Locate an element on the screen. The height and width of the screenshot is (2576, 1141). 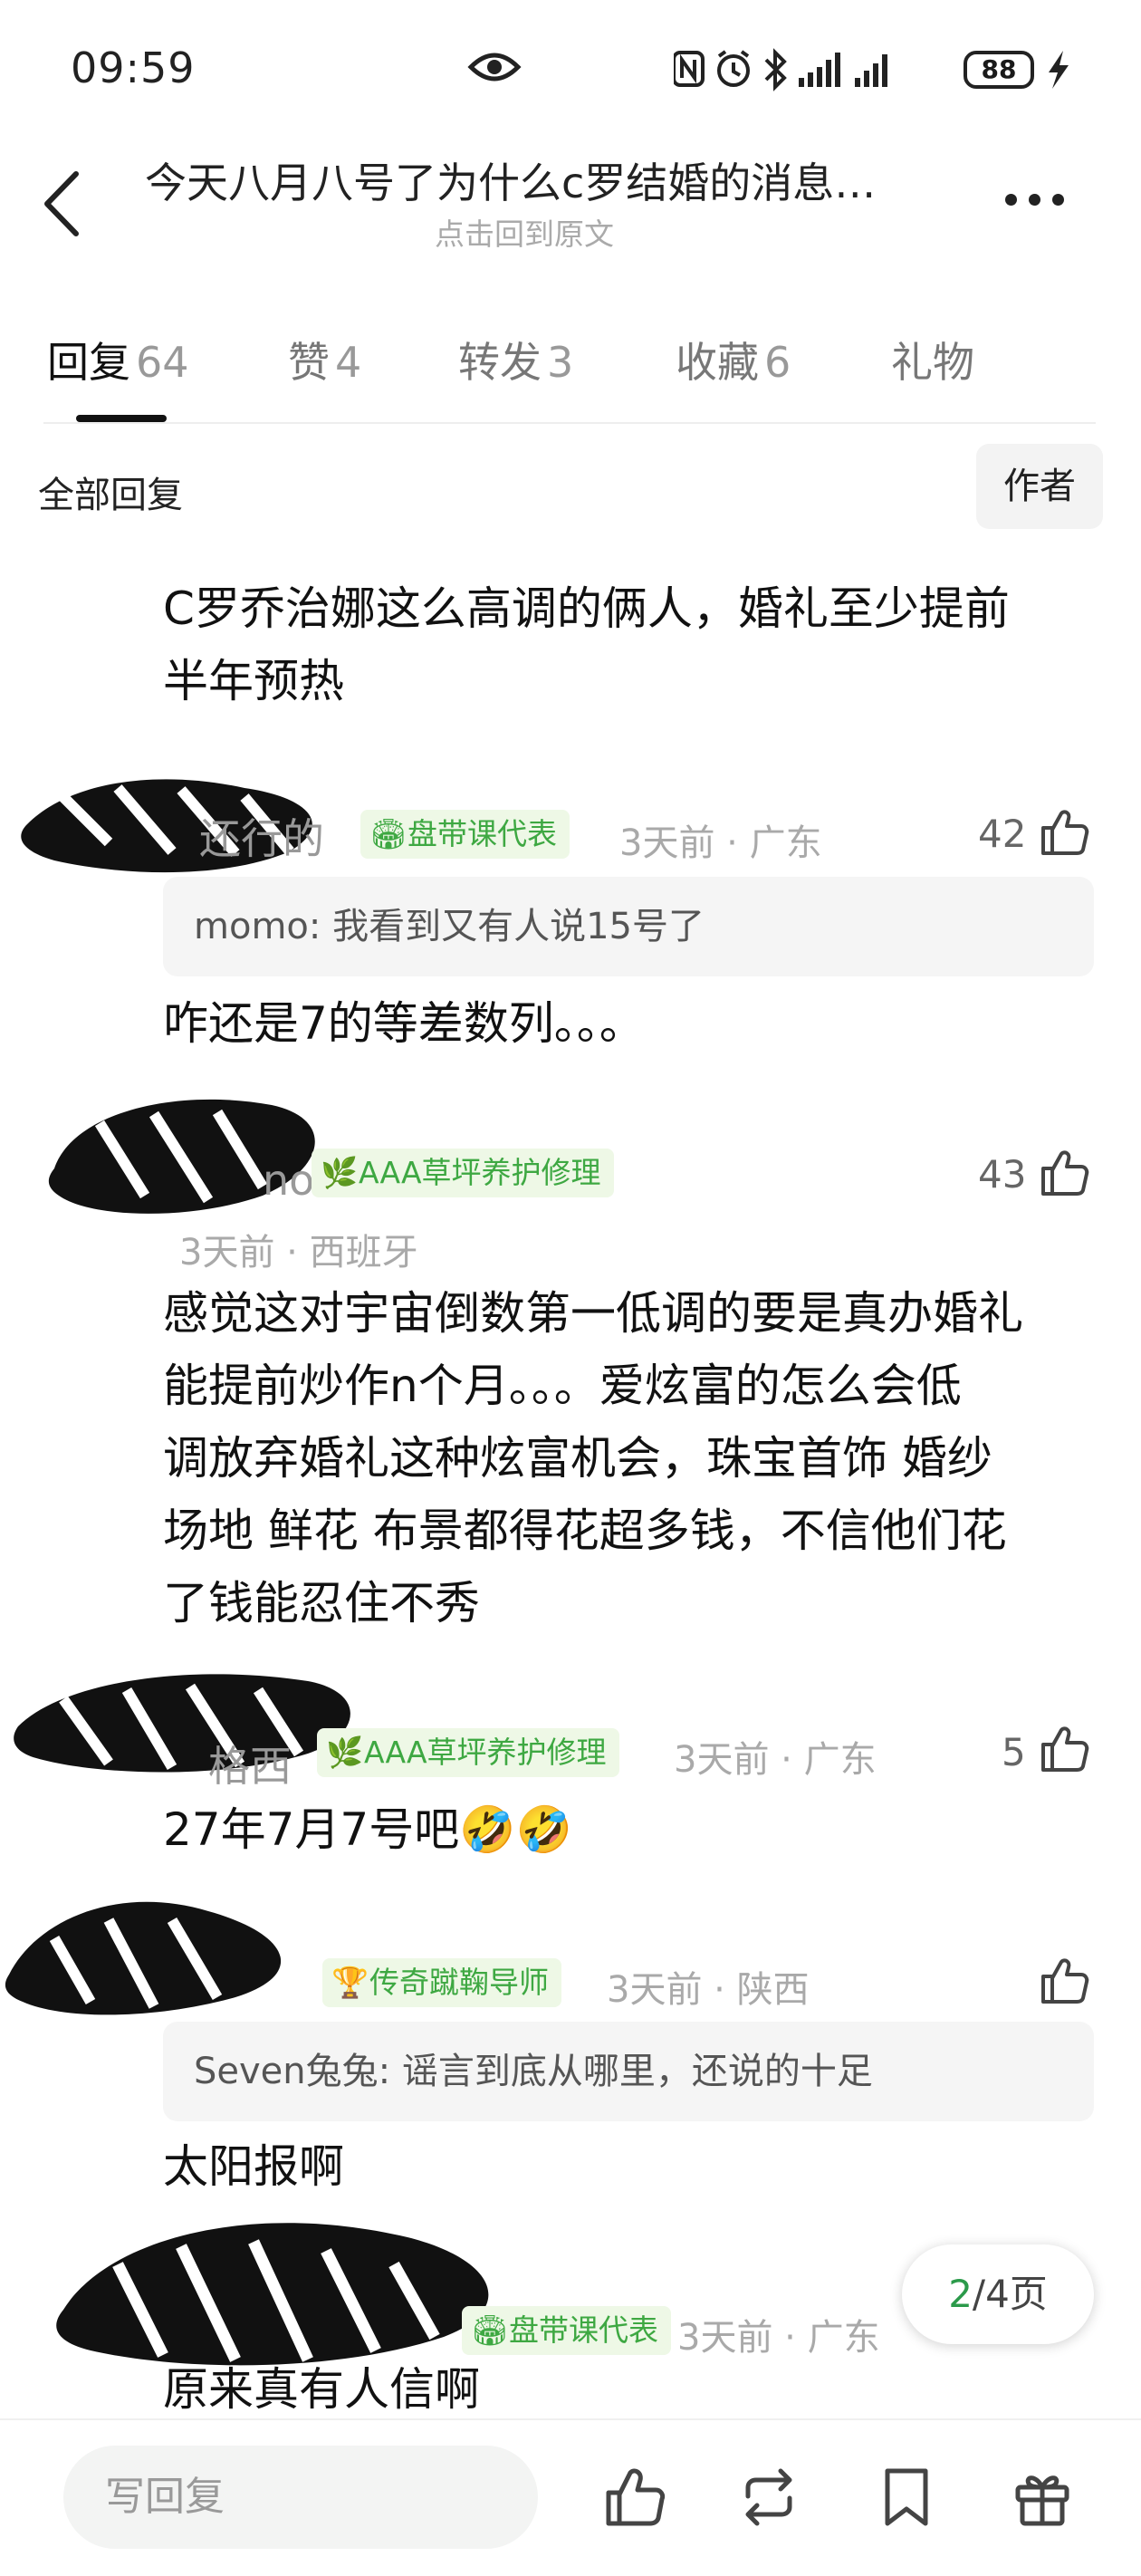
header: 今天八月八号了为什么c罗结婚的消息… 点击回到原文 is located at coordinates (570, 204).